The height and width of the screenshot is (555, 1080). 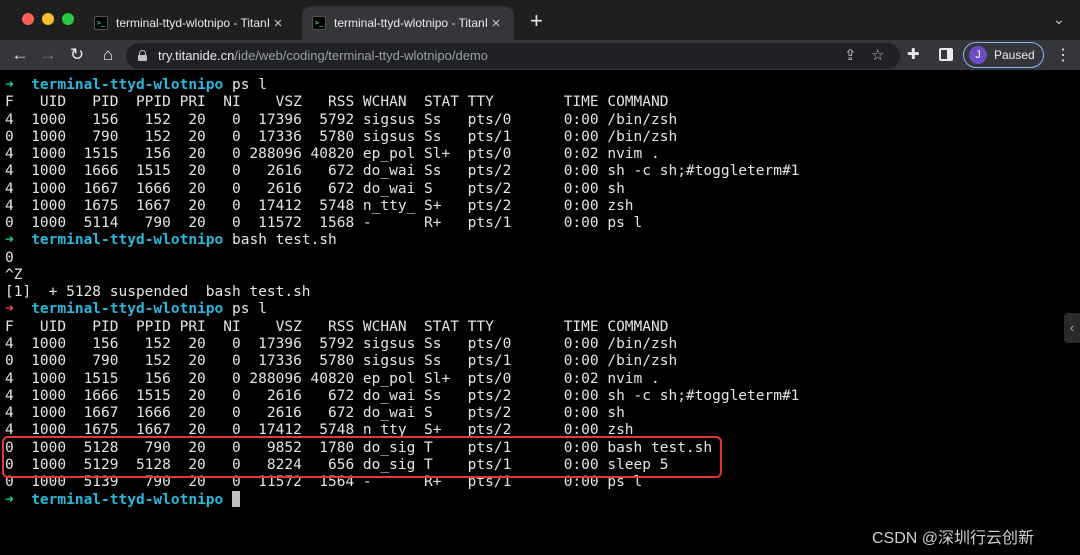 What do you see at coordinates (108, 55) in the screenshot?
I see `home-button: ⌂` at bounding box center [108, 55].